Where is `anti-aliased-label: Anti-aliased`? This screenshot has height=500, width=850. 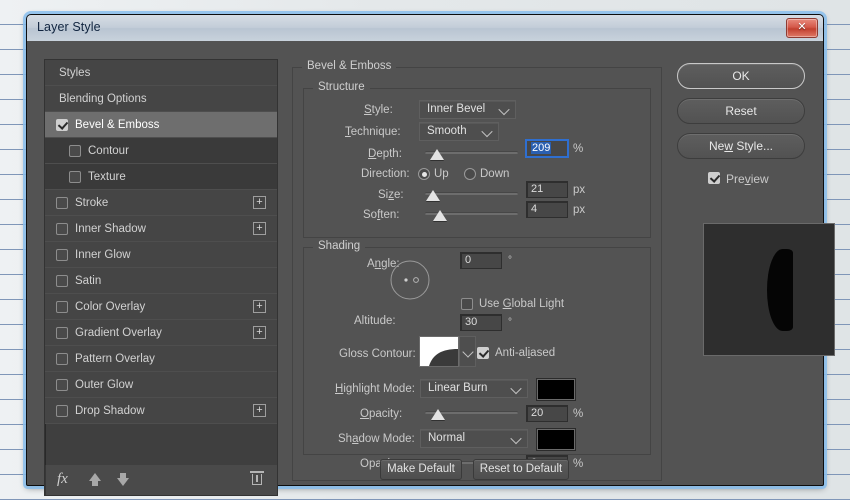 anti-aliased-label: Anti-aliased is located at coordinates (525, 353).